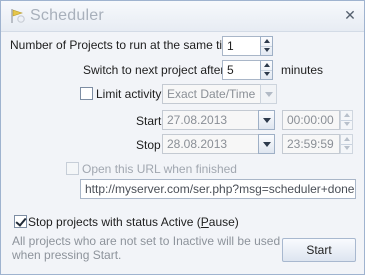 This screenshot has width=365, height=275. I want to click on stop-time-spinner, so click(346, 144).